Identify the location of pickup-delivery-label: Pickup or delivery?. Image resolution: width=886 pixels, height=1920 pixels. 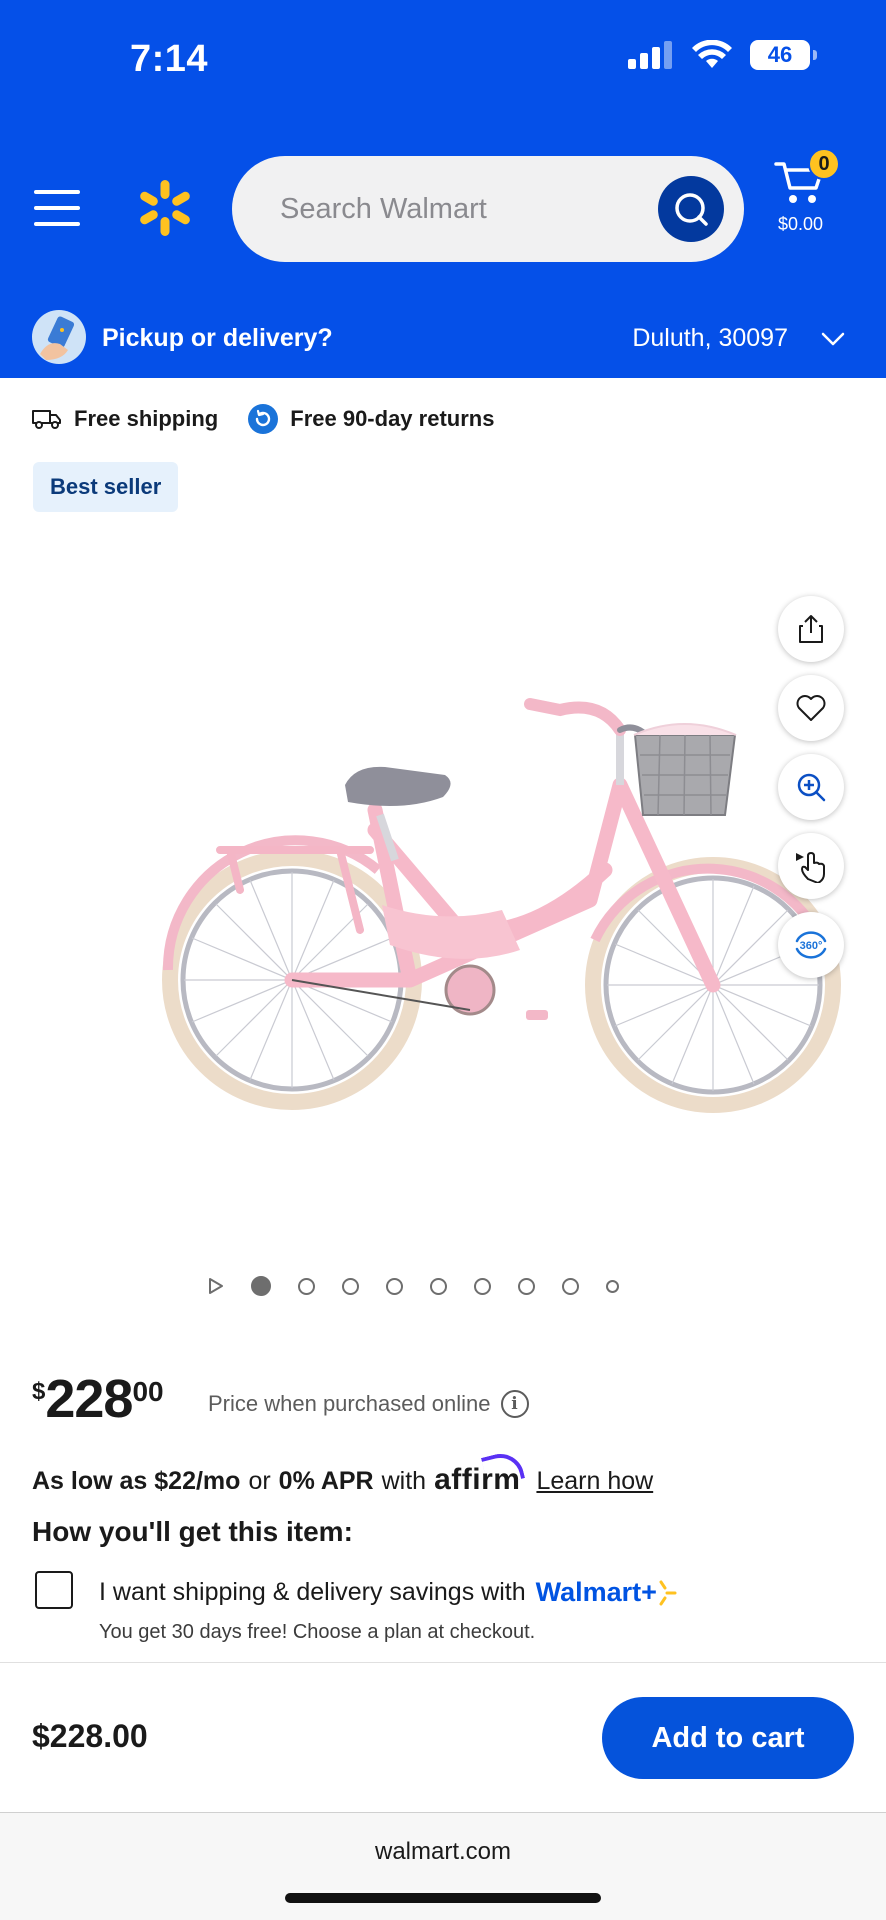
(217, 338).